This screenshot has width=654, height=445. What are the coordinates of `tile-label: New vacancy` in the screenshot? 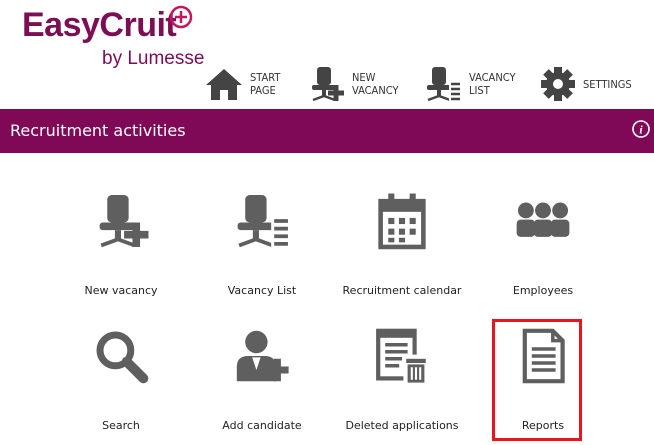 It's located at (121, 290).